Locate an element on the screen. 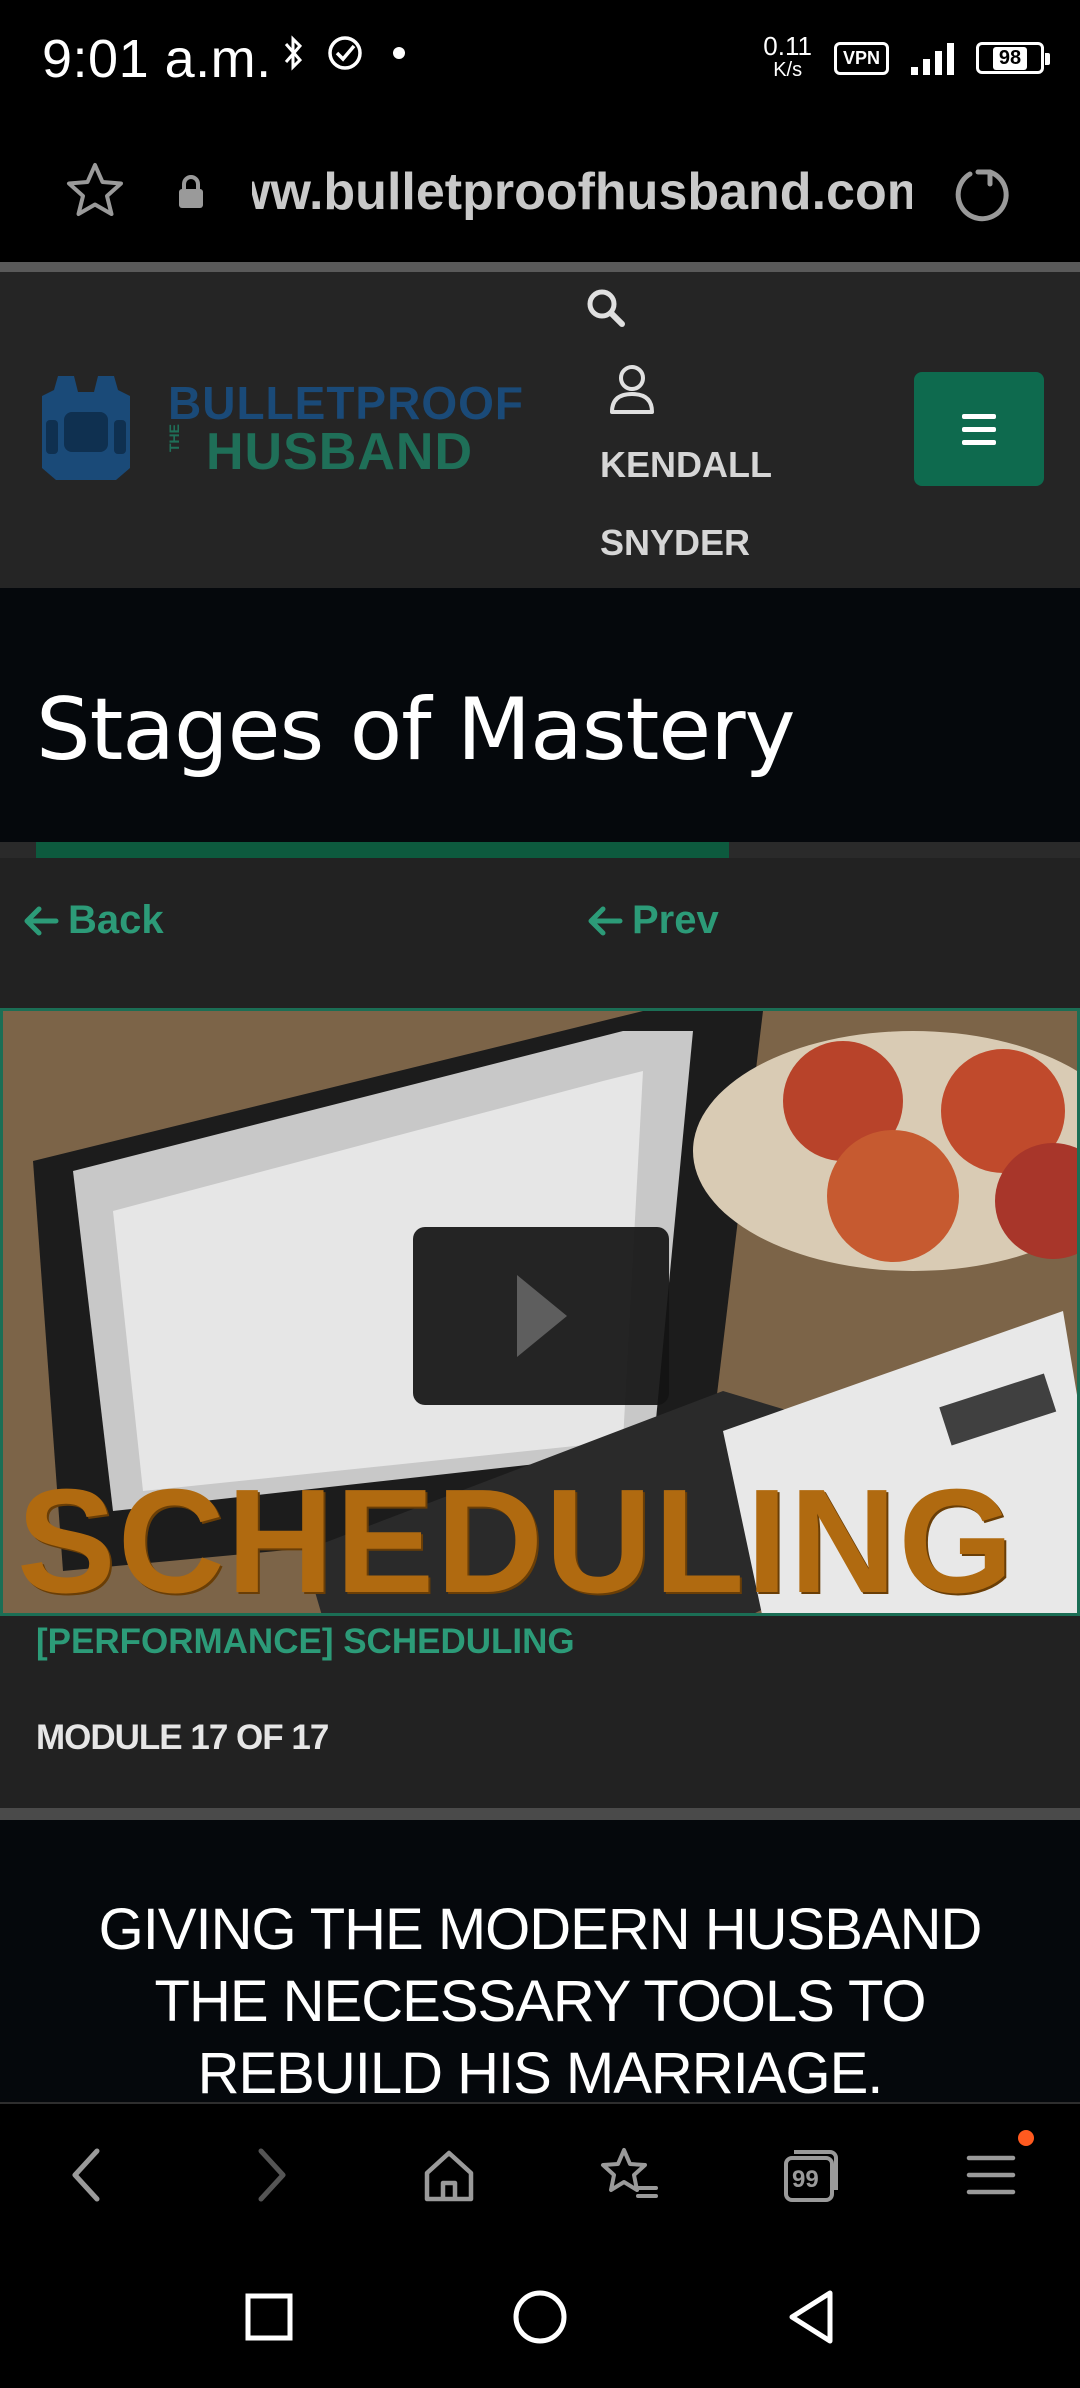  menu-lines-icon is located at coordinates (991, 2175).